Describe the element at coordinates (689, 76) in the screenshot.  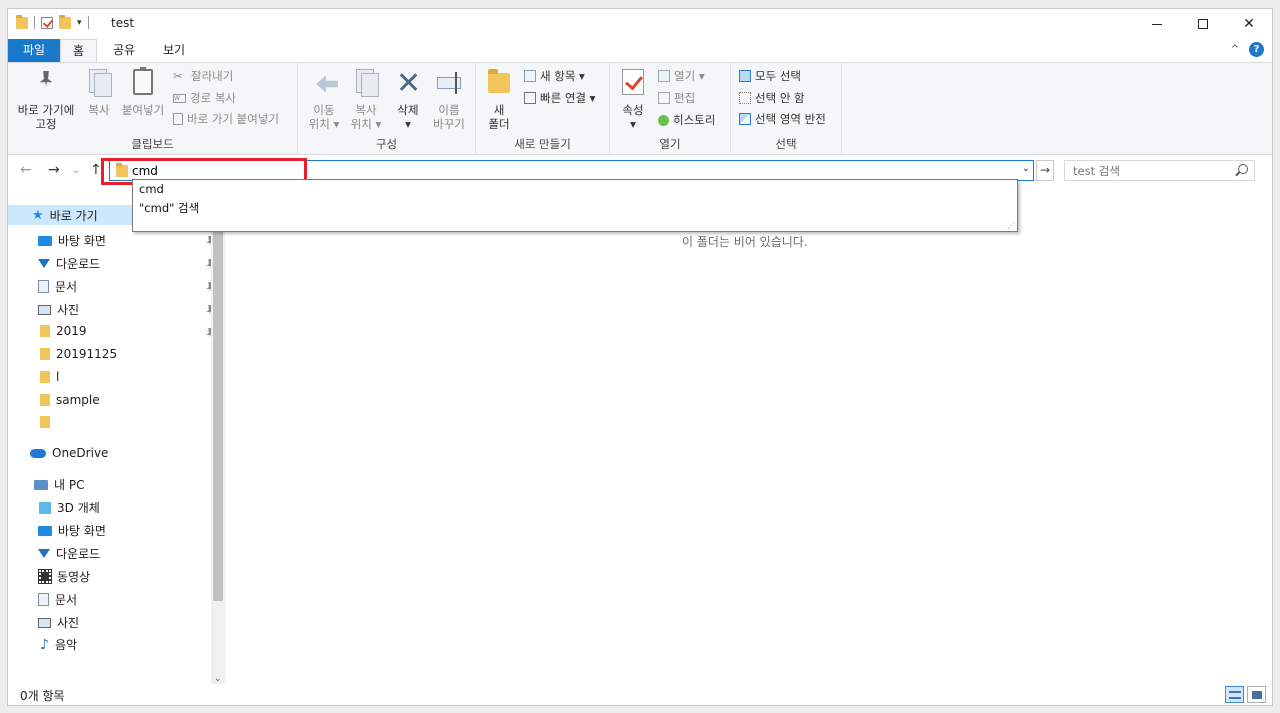
I see `open-label: 열기 ▾` at that location.